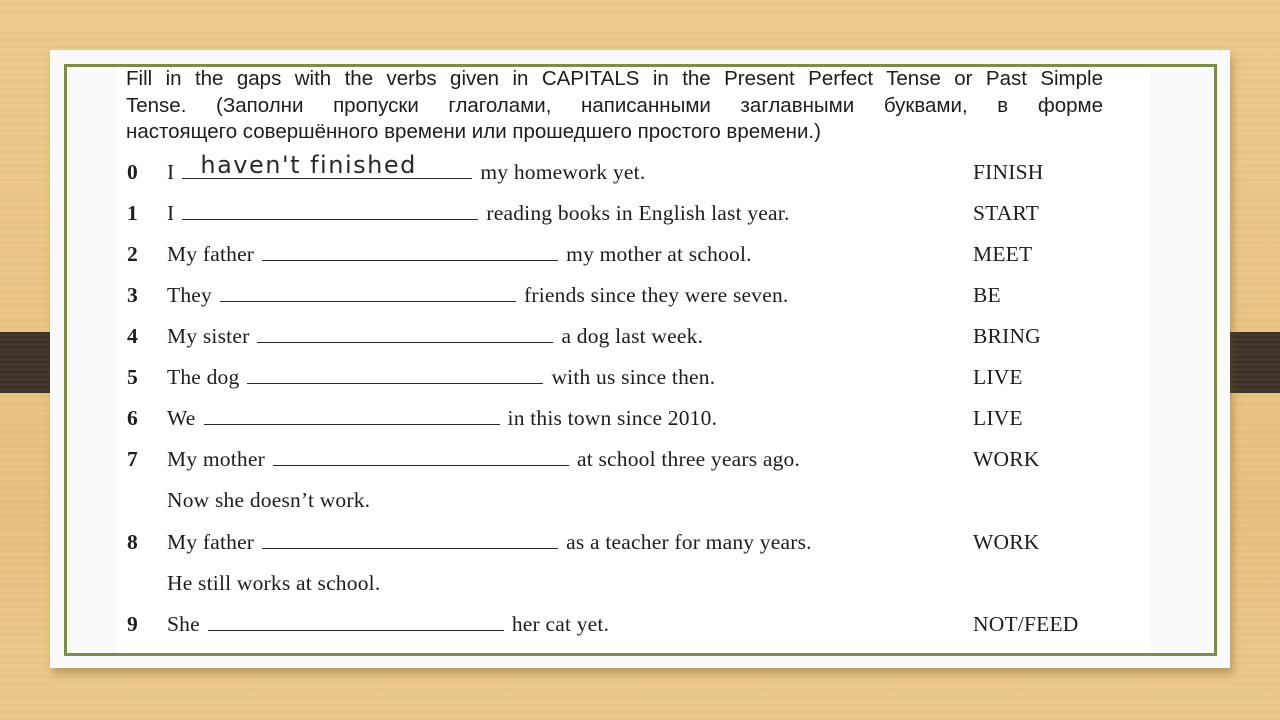  Describe the element at coordinates (189, 295) in the screenshot. I see `sentence-start: They` at that location.